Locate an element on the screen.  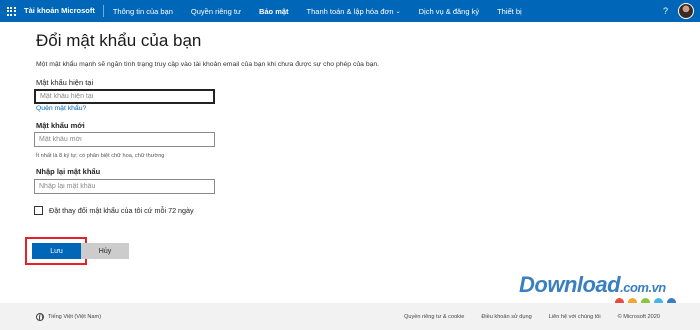
save-button: Lưu is located at coordinates (56, 251).